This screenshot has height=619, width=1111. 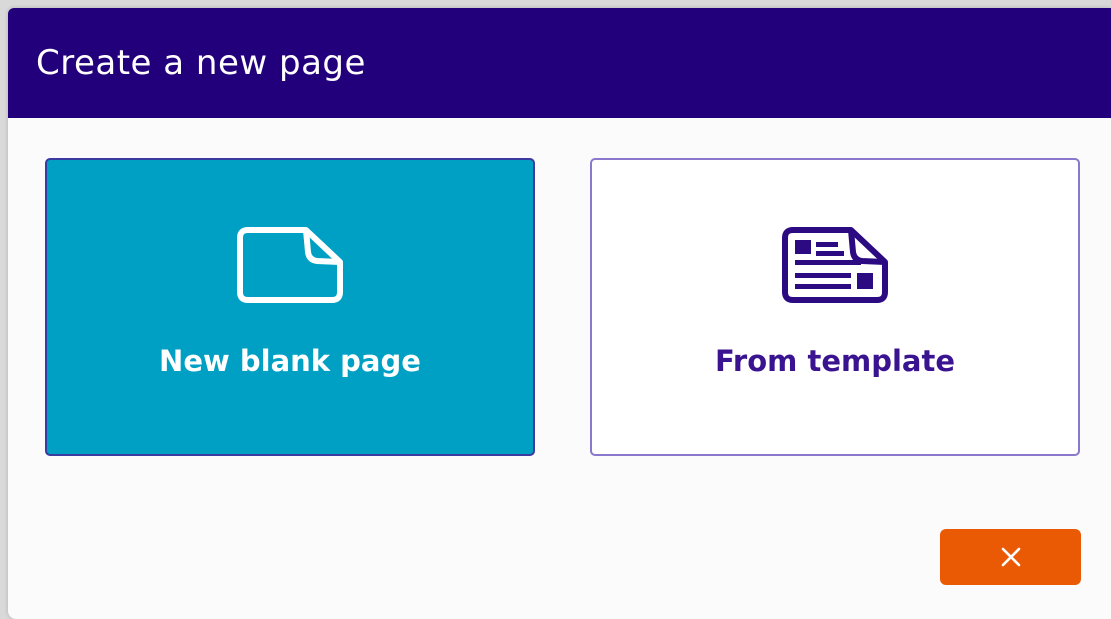 I want to click on close-button, so click(x=1010, y=557).